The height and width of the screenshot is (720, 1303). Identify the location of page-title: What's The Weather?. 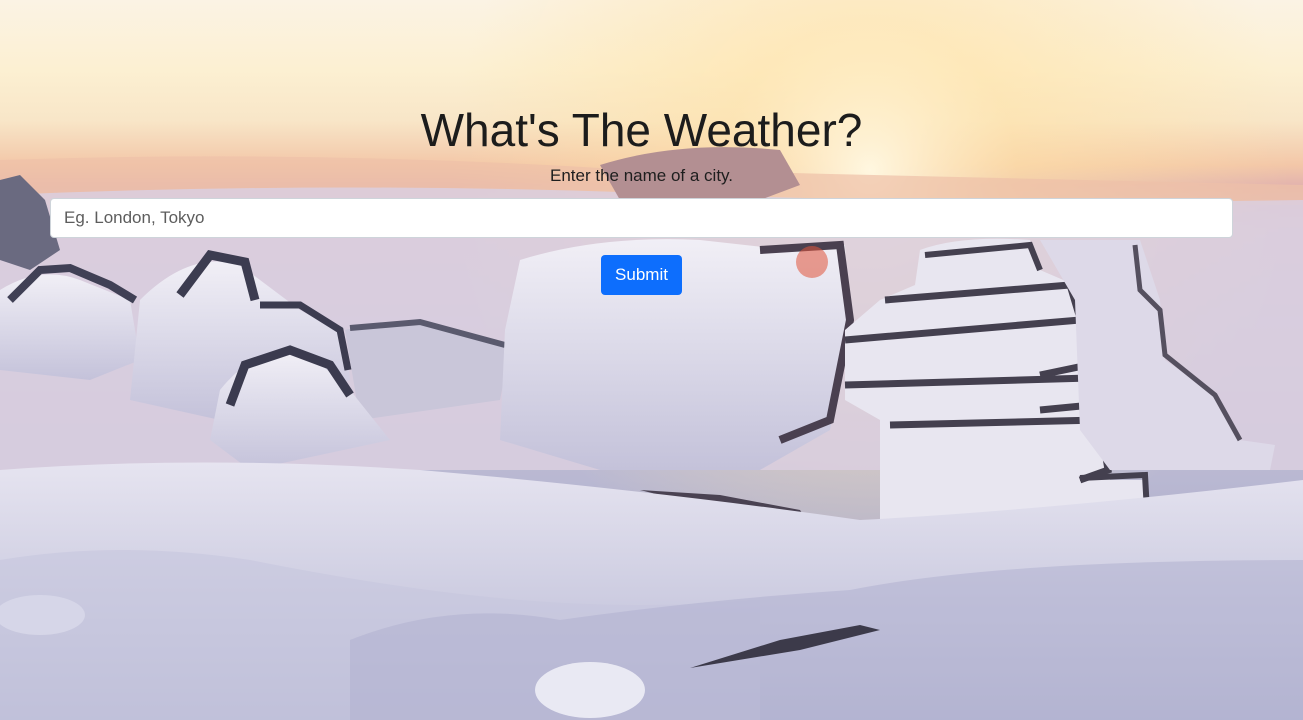
(641, 130).